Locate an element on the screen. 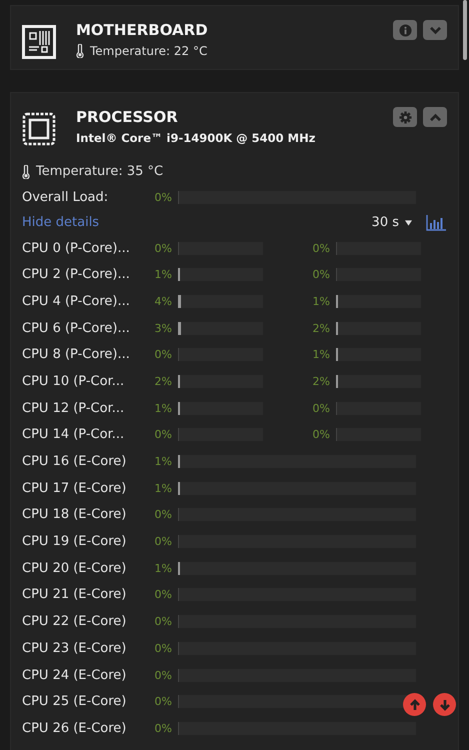 Image resolution: width=469 pixels, height=750 pixels. chevron-down-icon is located at coordinates (435, 30).